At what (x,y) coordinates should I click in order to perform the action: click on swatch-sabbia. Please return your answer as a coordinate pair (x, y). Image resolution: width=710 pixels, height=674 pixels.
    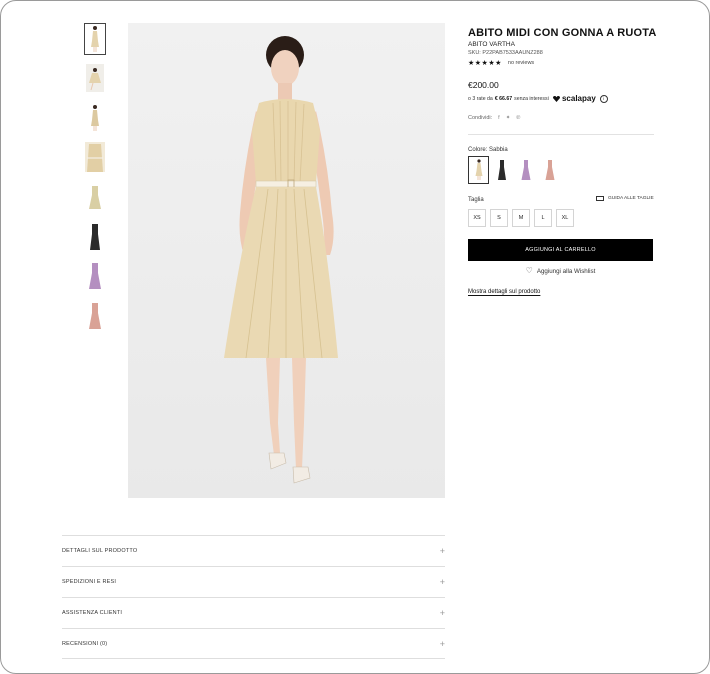
    Looking at the image, I should click on (478, 170).